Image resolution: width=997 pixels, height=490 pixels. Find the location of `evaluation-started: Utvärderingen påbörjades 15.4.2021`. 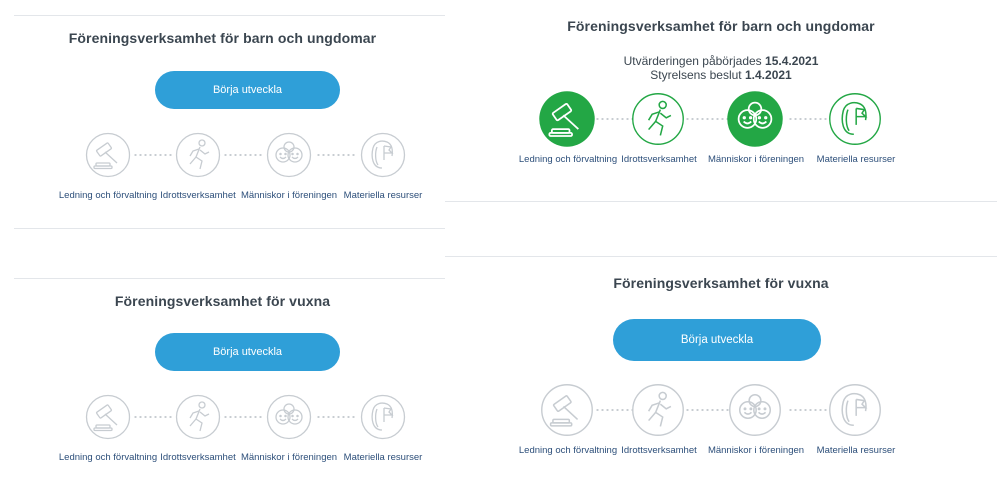

evaluation-started: Utvärderingen påbörjades 15.4.2021 is located at coordinates (721, 61).